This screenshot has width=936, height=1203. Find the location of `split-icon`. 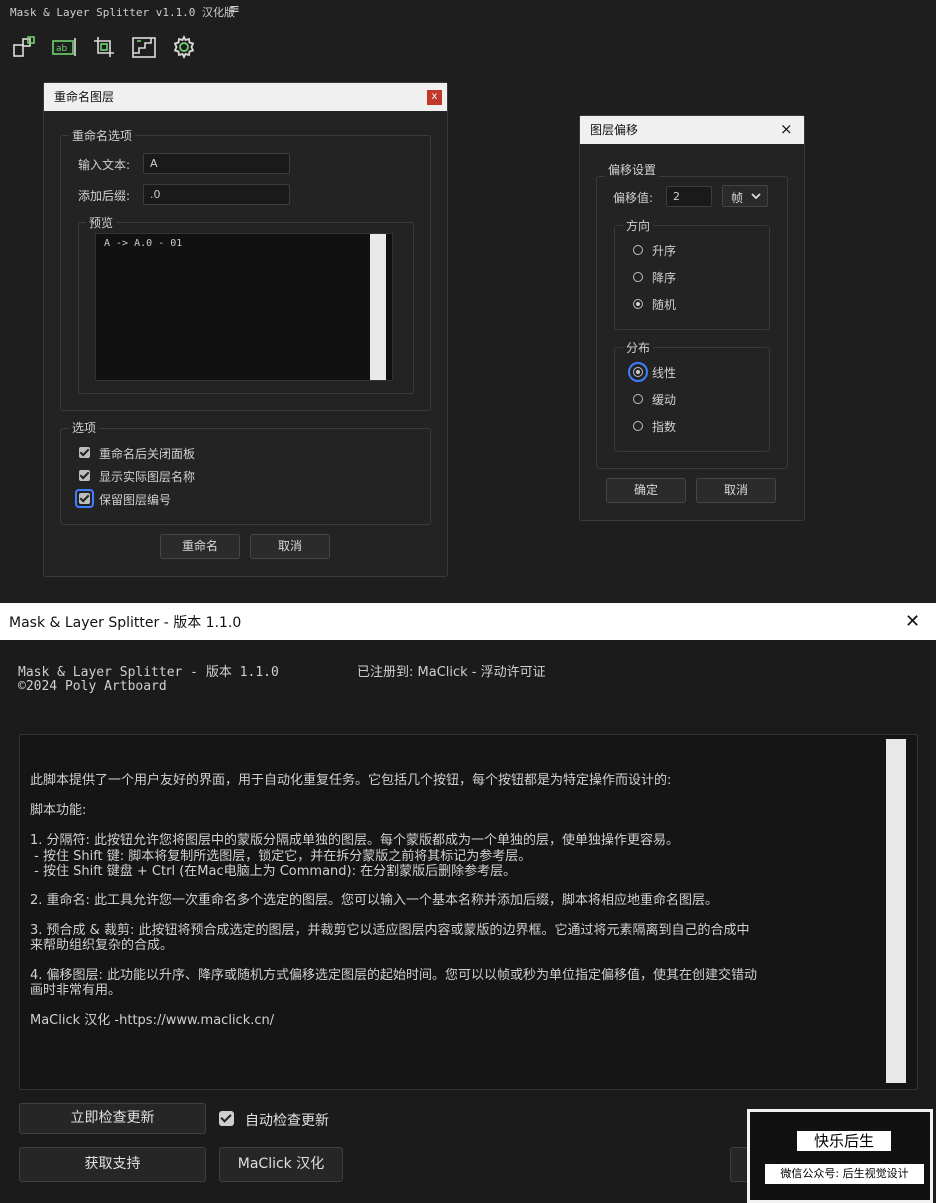

split-icon is located at coordinates (24, 47).